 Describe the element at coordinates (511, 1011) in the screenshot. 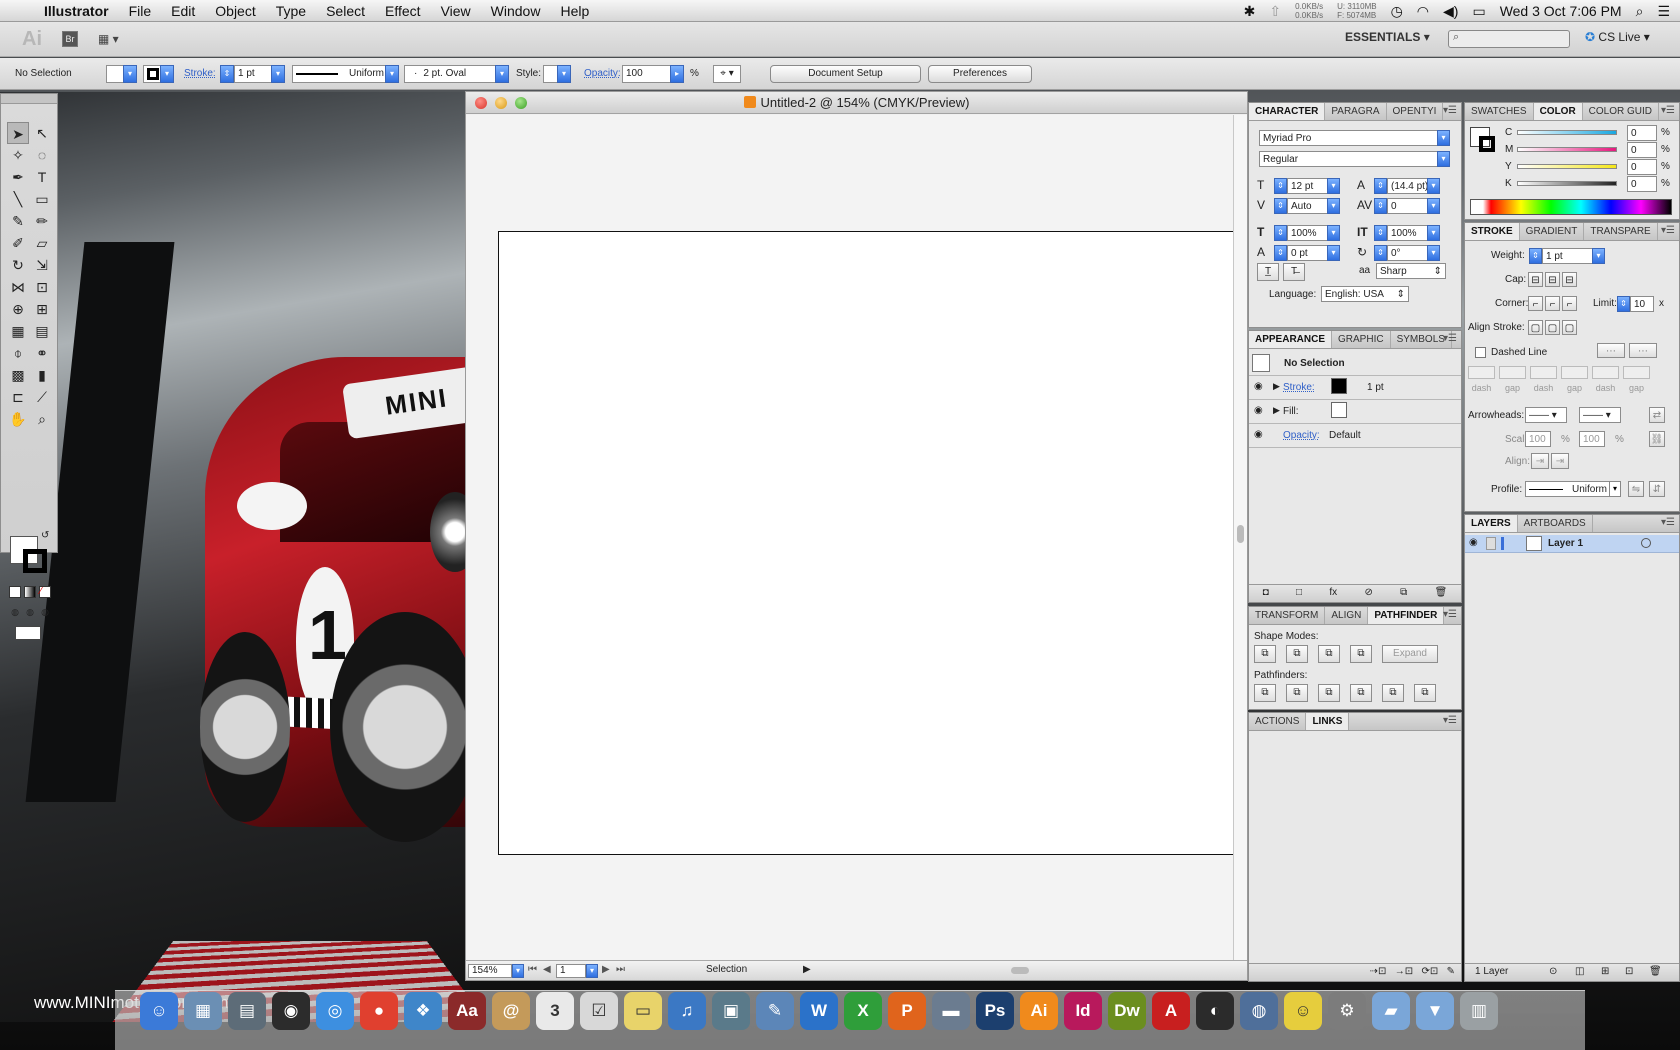

I see `mail-icon: @` at that location.